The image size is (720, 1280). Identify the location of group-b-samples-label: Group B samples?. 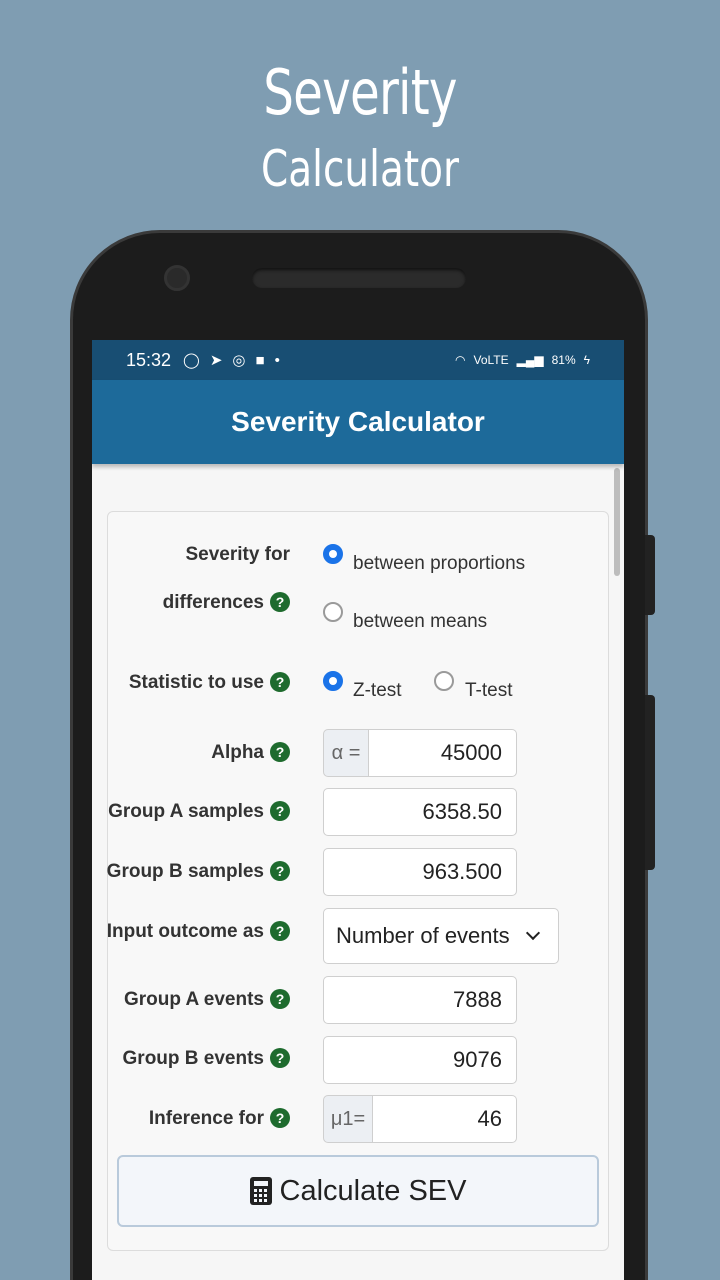
(198, 872).